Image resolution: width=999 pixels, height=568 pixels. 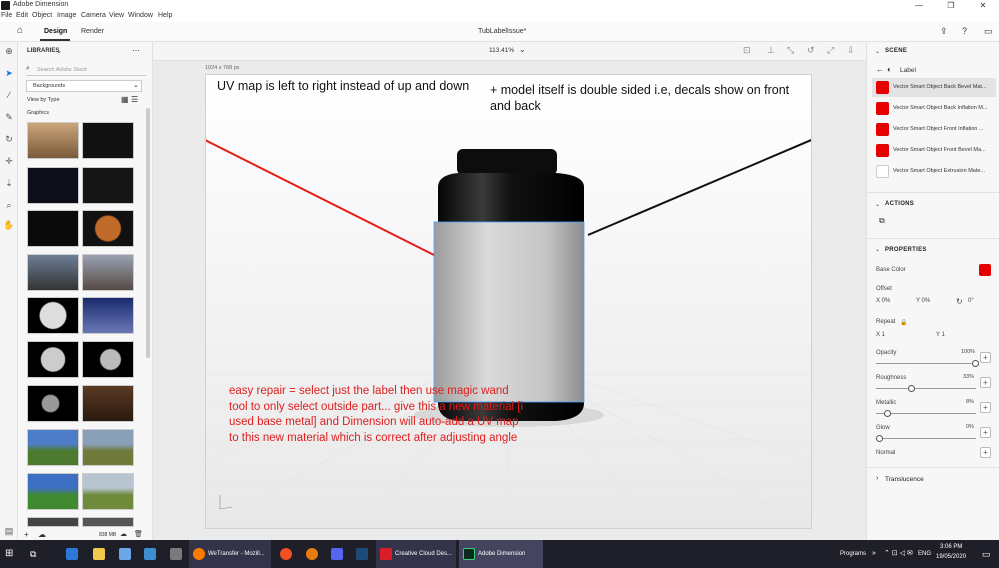 I want to click on menu-window: Window, so click(x=140, y=15).